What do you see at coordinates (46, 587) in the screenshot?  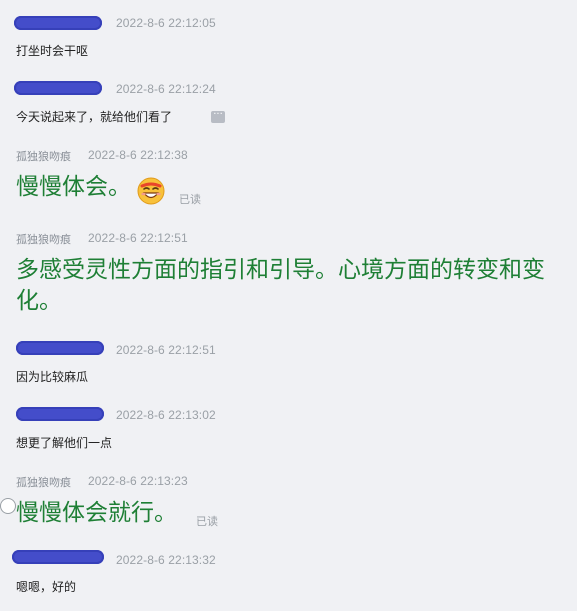 I see `message-text: 嗯嗯，好的` at bounding box center [46, 587].